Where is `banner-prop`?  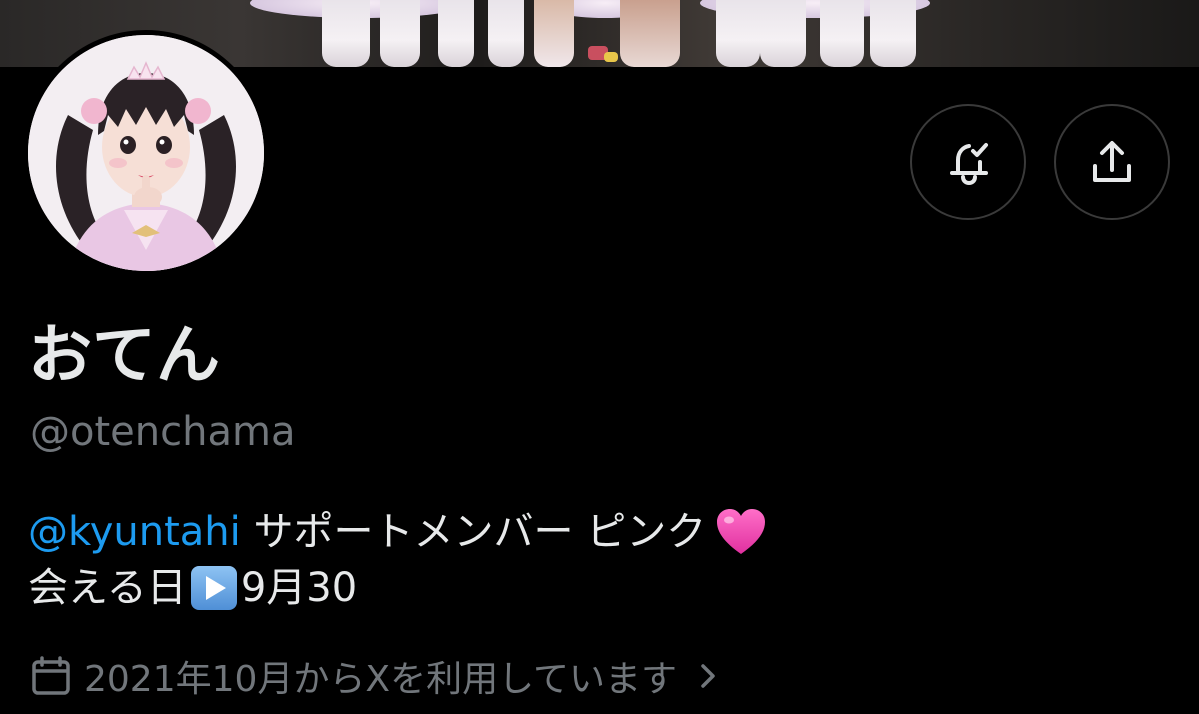
banner-prop is located at coordinates (611, 57).